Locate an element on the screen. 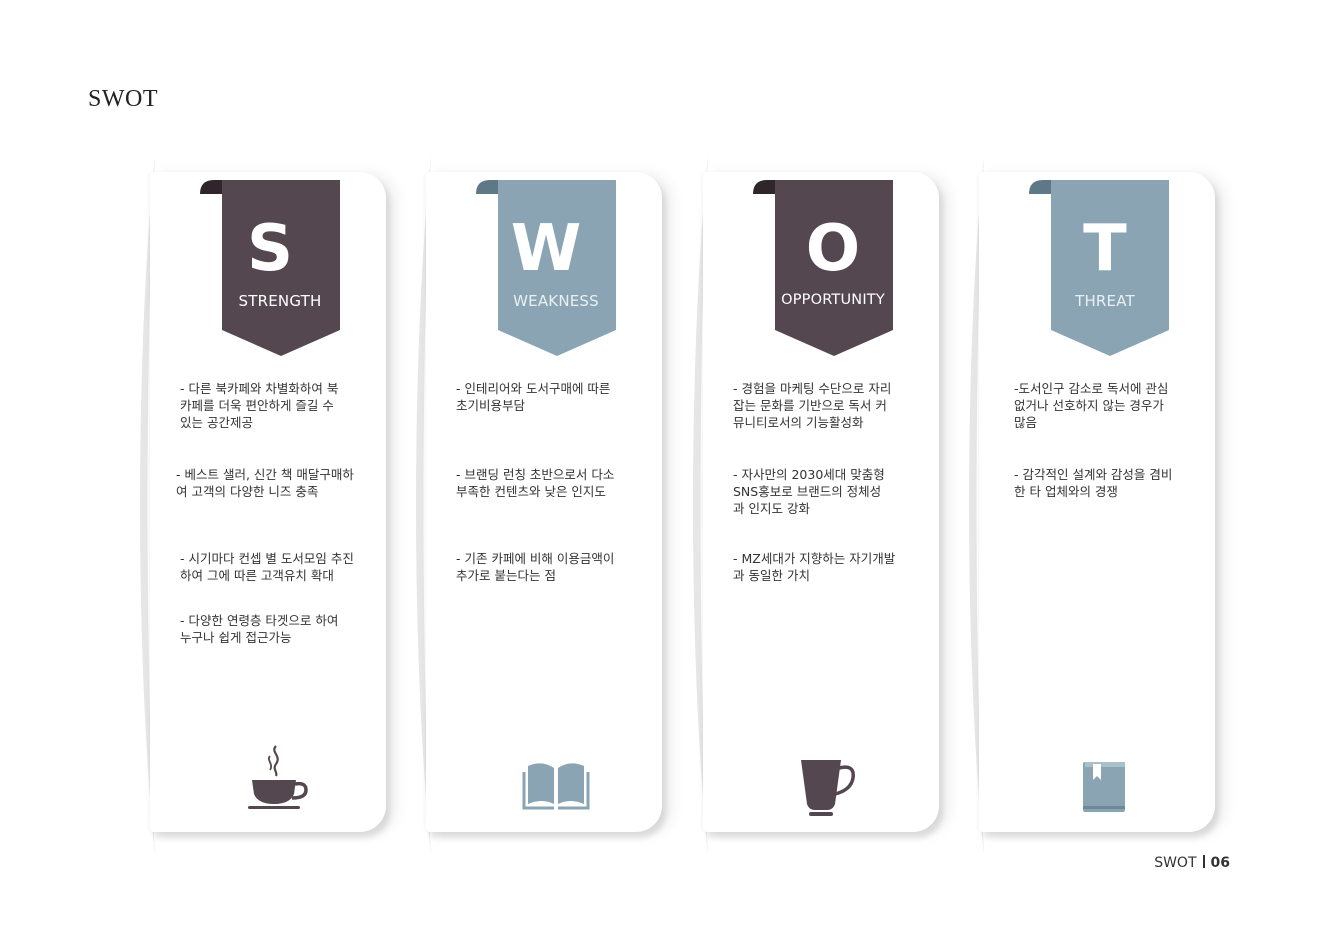 The height and width of the screenshot is (933, 1320). swot-label: THREAT is located at coordinates (1105, 301).